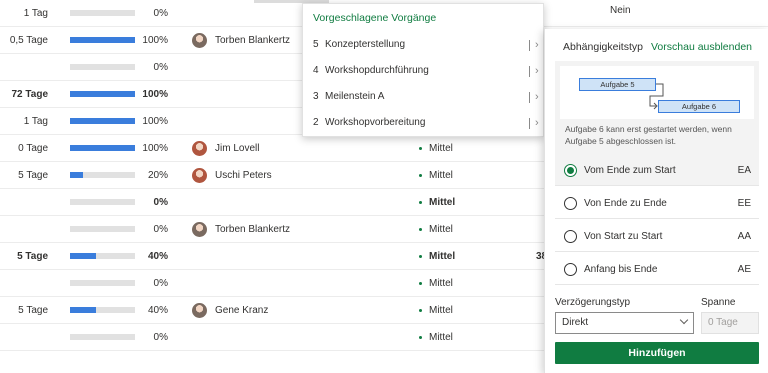  What do you see at coordinates (657, 236) in the screenshot?
I see `dependency-option: Von Start zu Start AA` at bounding box center [657, 236].